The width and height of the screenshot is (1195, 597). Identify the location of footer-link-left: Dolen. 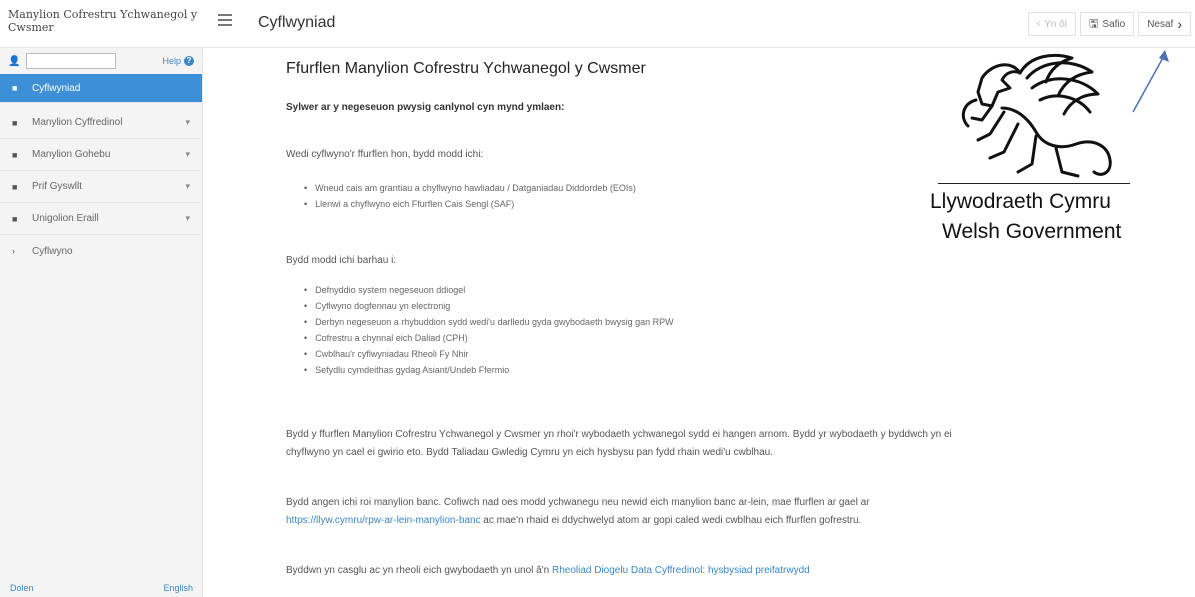
(22, 588).